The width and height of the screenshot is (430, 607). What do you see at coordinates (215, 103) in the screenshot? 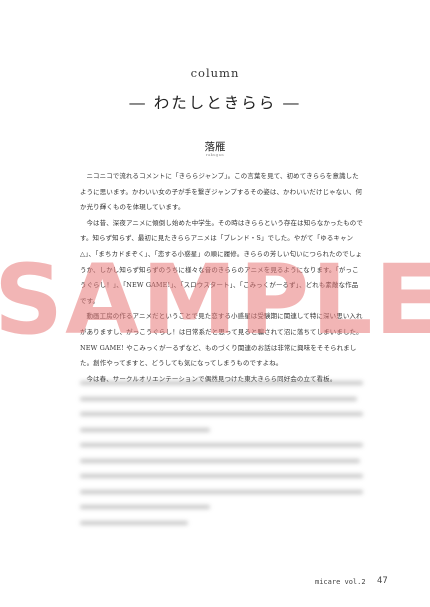
I see `column-title: ― わたしときらら ―` at bounding box center [215, 103].